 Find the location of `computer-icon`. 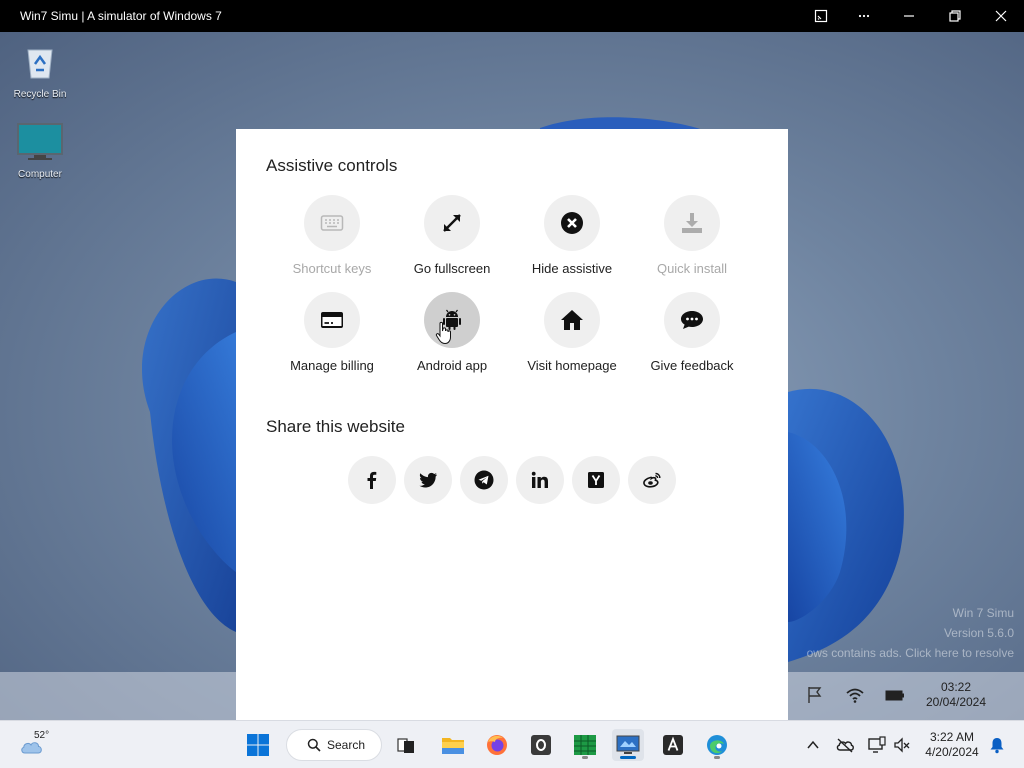

computer-icon is located at coordinates (40, 141).